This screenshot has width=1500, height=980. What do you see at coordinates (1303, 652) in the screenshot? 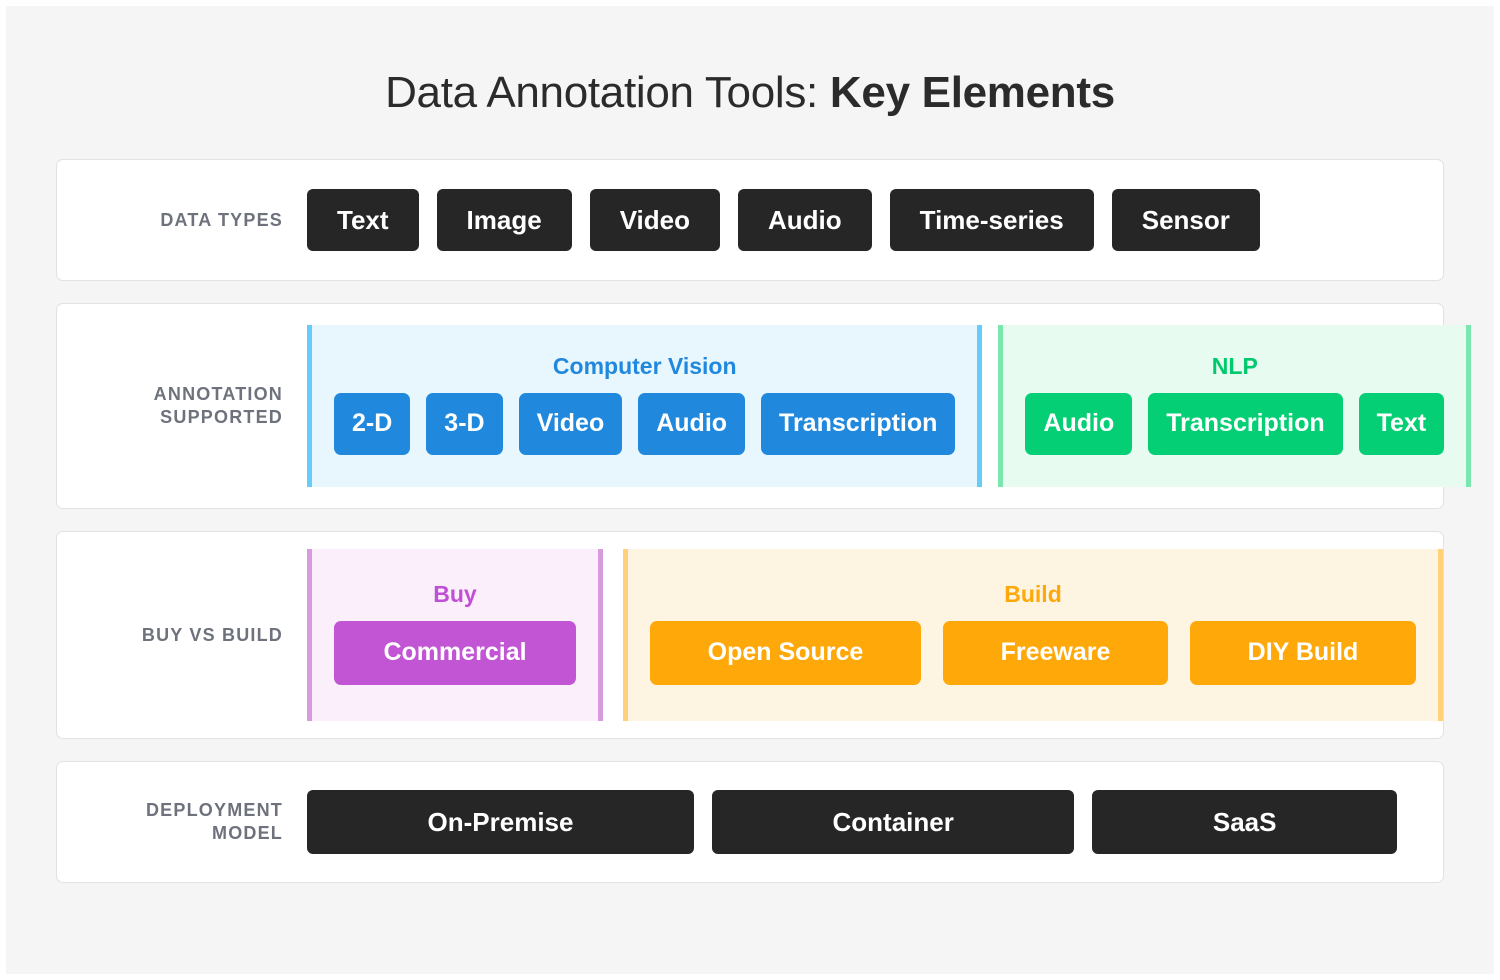
I see `chip-build-diy-build: DIY Build` at bounding box center [1303, 652].